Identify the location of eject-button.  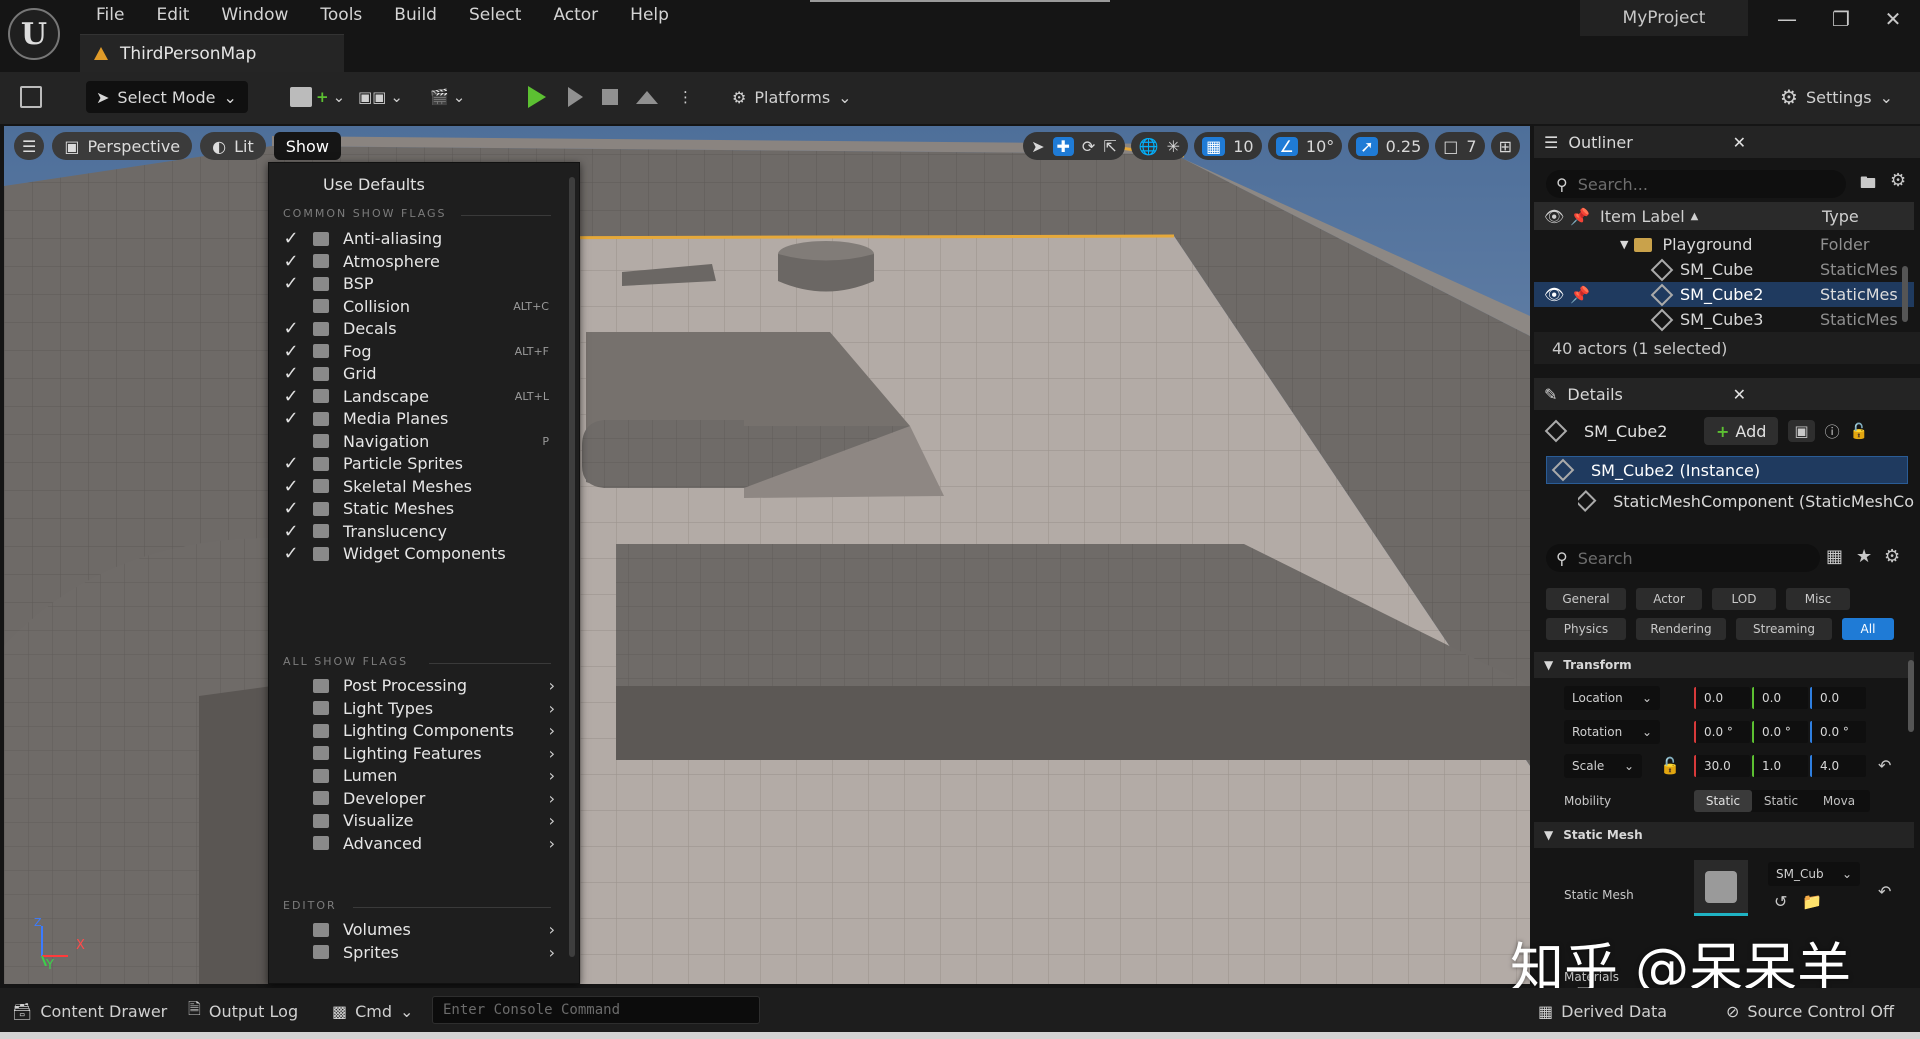
(647, 97).